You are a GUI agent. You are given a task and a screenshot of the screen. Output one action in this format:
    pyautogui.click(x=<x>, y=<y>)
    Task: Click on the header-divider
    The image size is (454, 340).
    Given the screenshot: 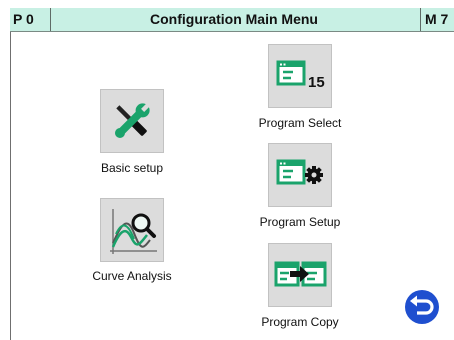 What is the action you would take?
    pyautogui.click(x=420, y=19)
    